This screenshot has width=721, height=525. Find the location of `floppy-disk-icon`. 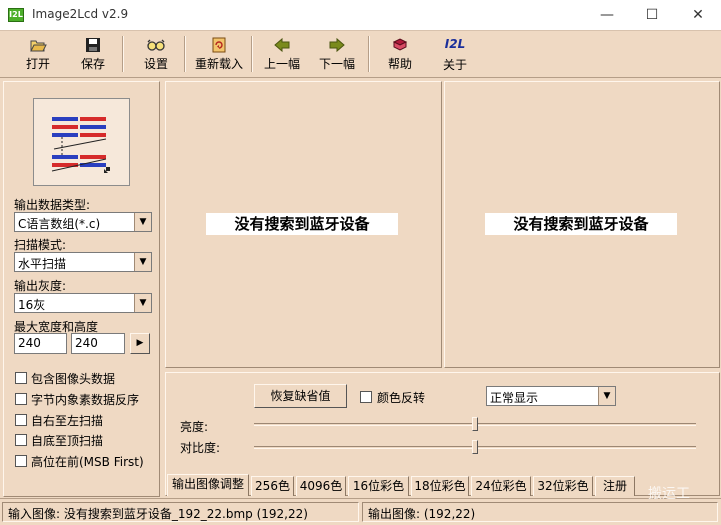

floppy-disk-icon is located at coordinates (93, 45).